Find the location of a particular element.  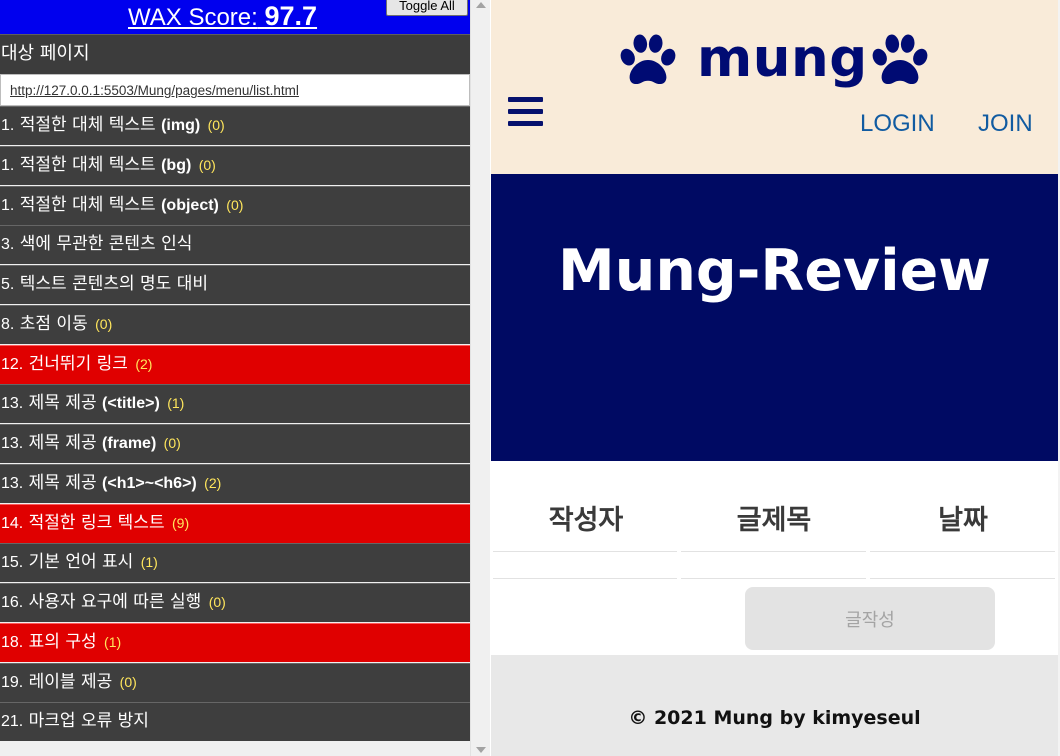

site-logo: mung is located at coordinates (775, 60).